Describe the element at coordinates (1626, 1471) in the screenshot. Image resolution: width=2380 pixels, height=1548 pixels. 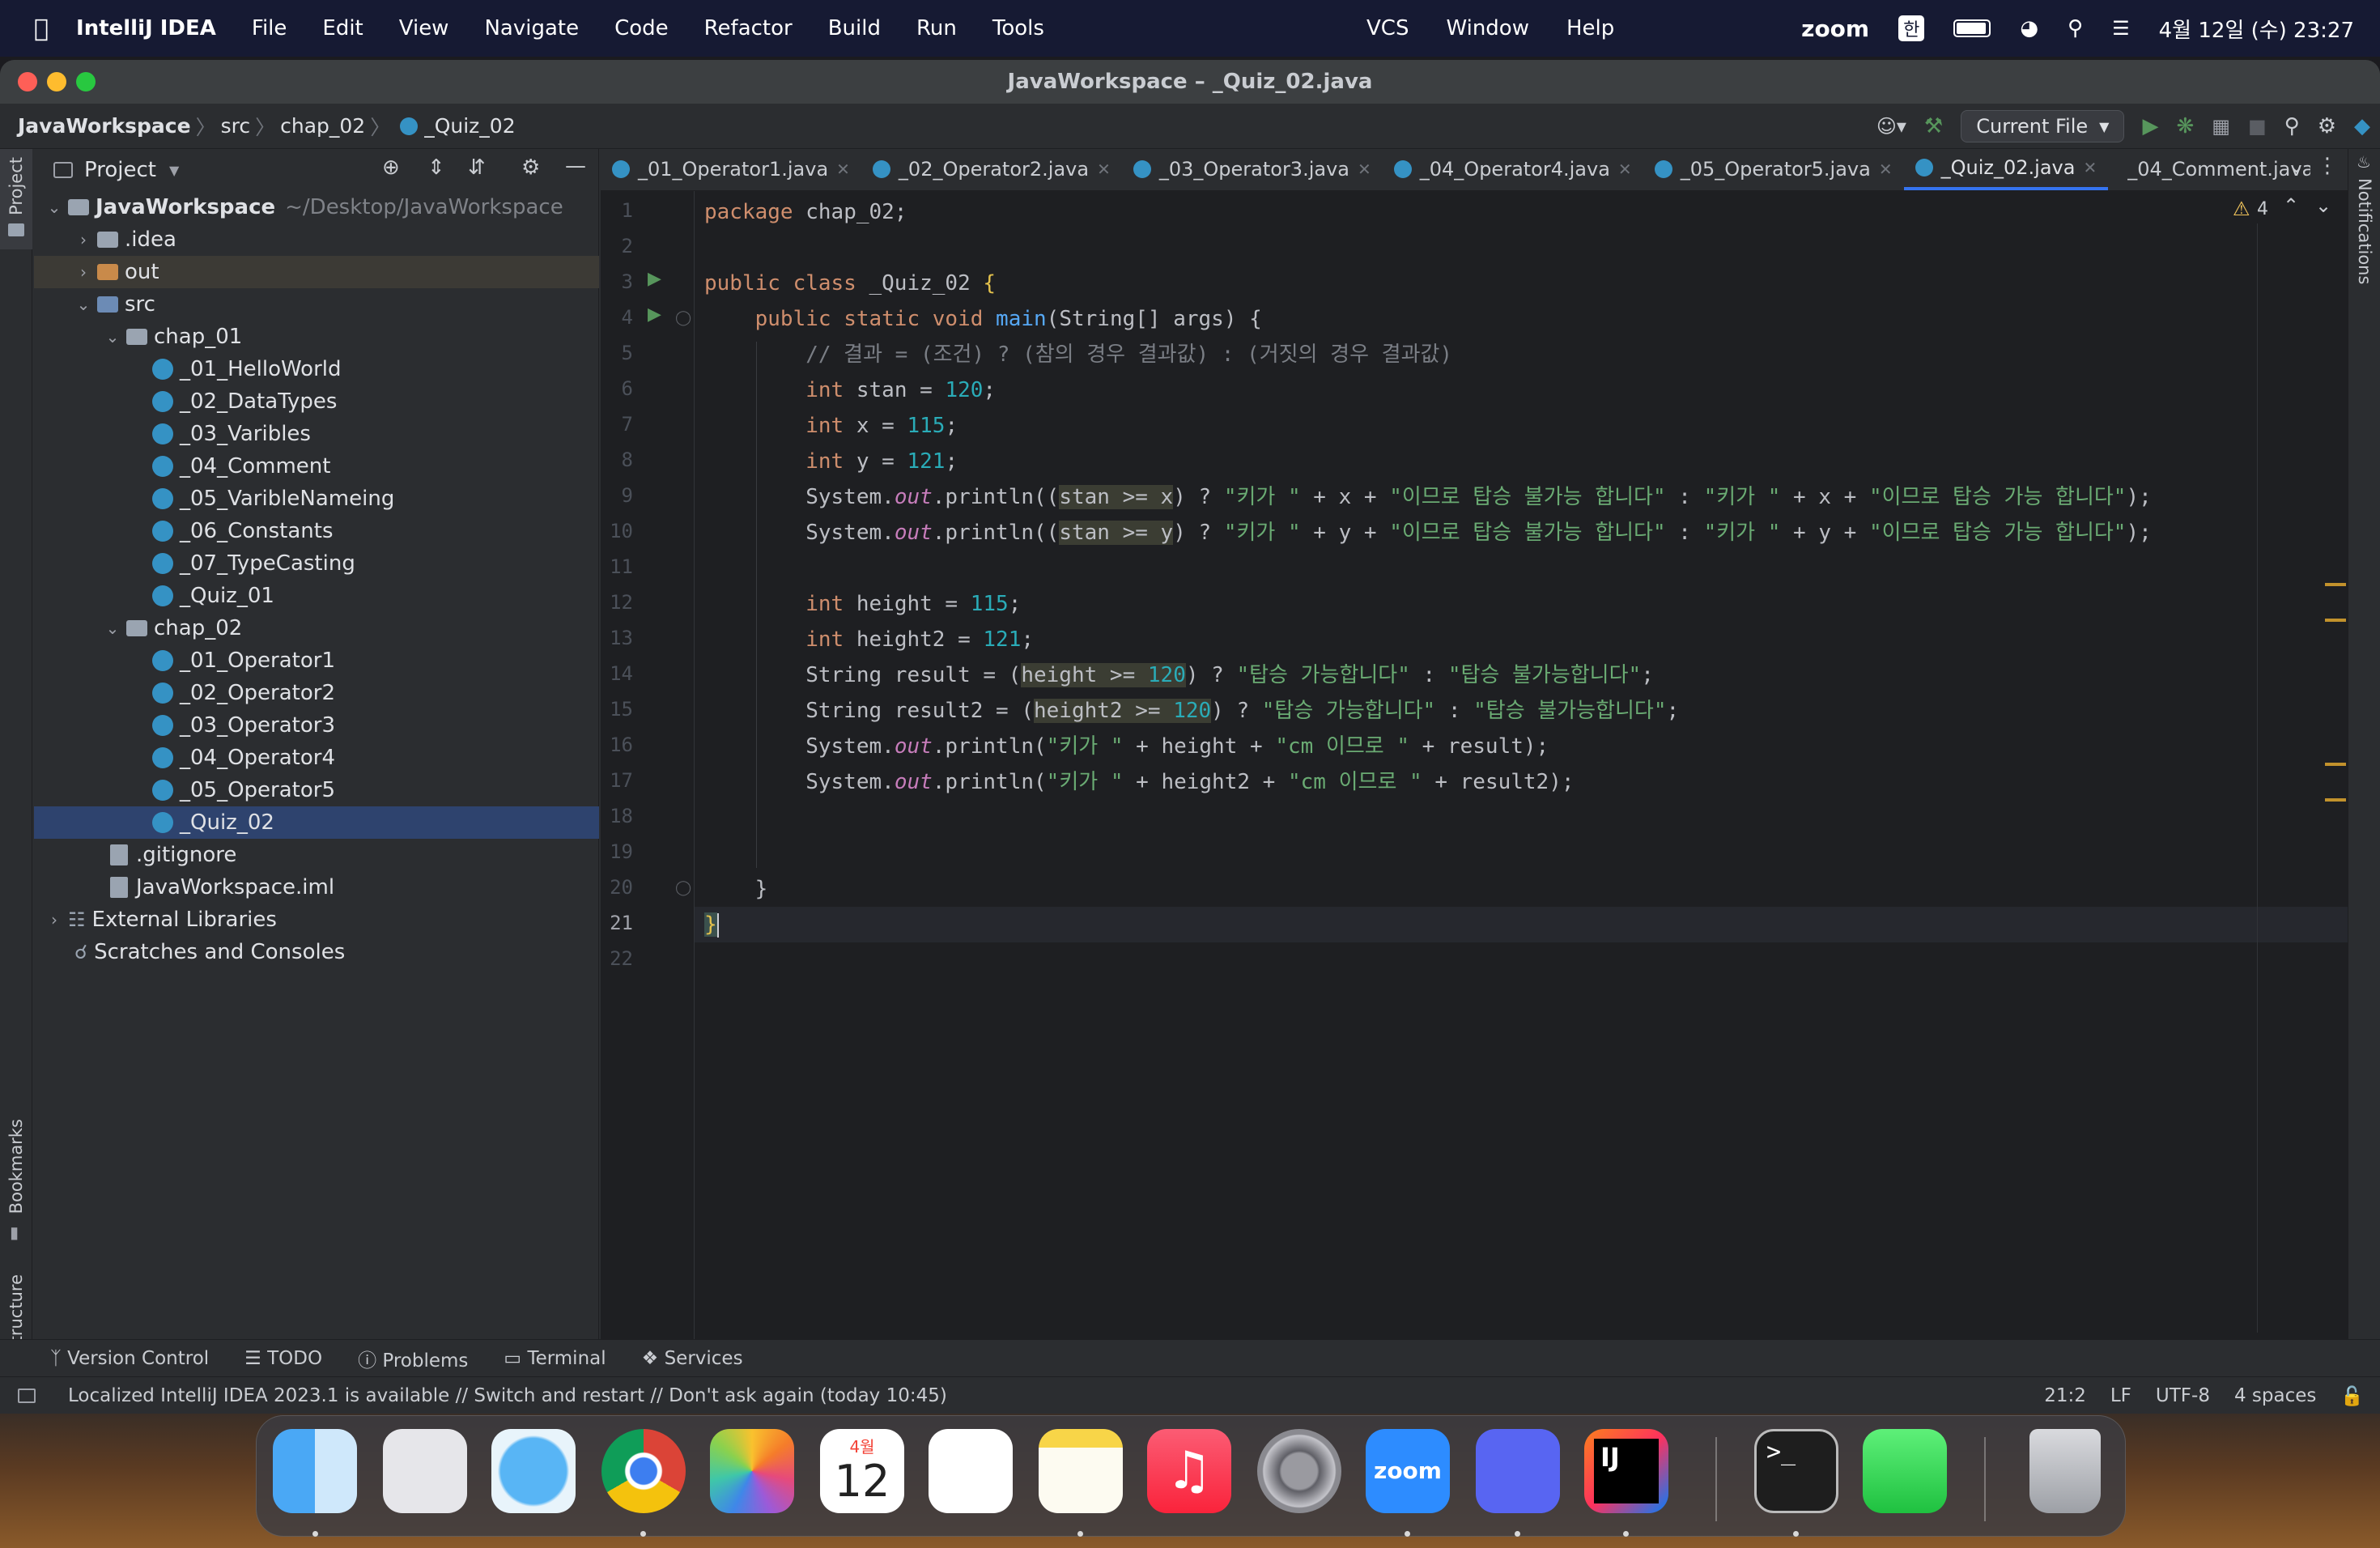
I see `intellij-icon: IJ` at that location.